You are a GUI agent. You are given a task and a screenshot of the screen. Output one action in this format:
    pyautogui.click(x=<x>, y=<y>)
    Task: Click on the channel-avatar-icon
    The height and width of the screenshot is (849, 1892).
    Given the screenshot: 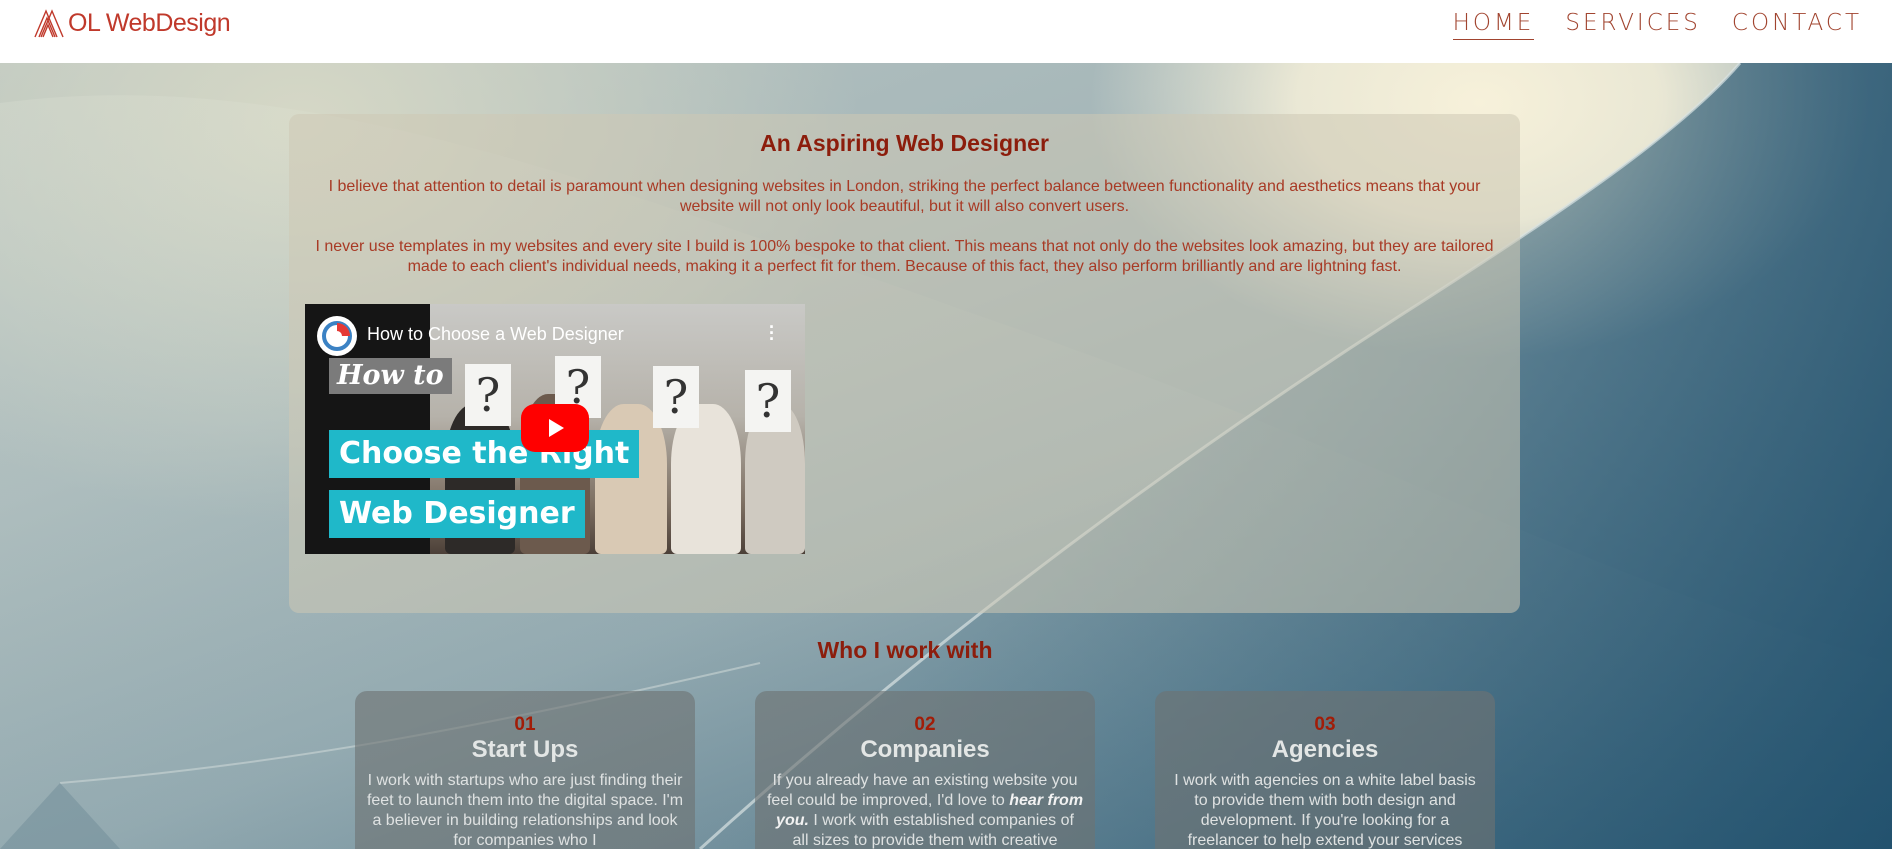 What is the action you would take?
    pyautogui.click(x=337, y=336)
    